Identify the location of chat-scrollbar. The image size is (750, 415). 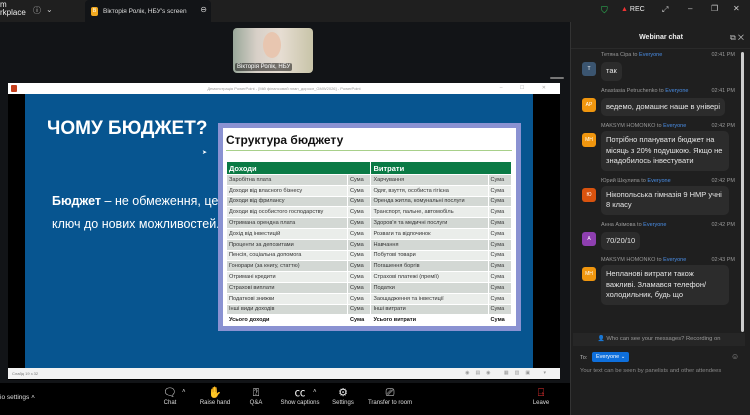
(742, 192).